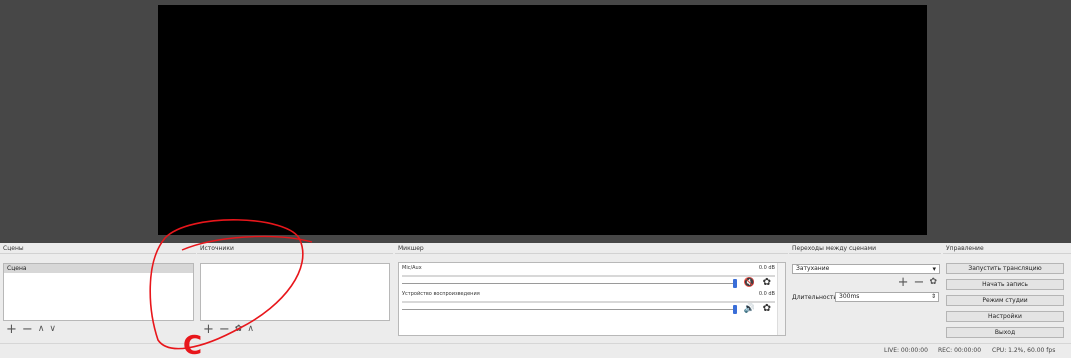 The image size is (1071, 358). What do you see at coordinates (592, 305) in the screenshot?
I see `mixer-channel-desktop: Устройство воспроизведения 0.0 dB 🔊 ✿` at bounding box center [592, 305].